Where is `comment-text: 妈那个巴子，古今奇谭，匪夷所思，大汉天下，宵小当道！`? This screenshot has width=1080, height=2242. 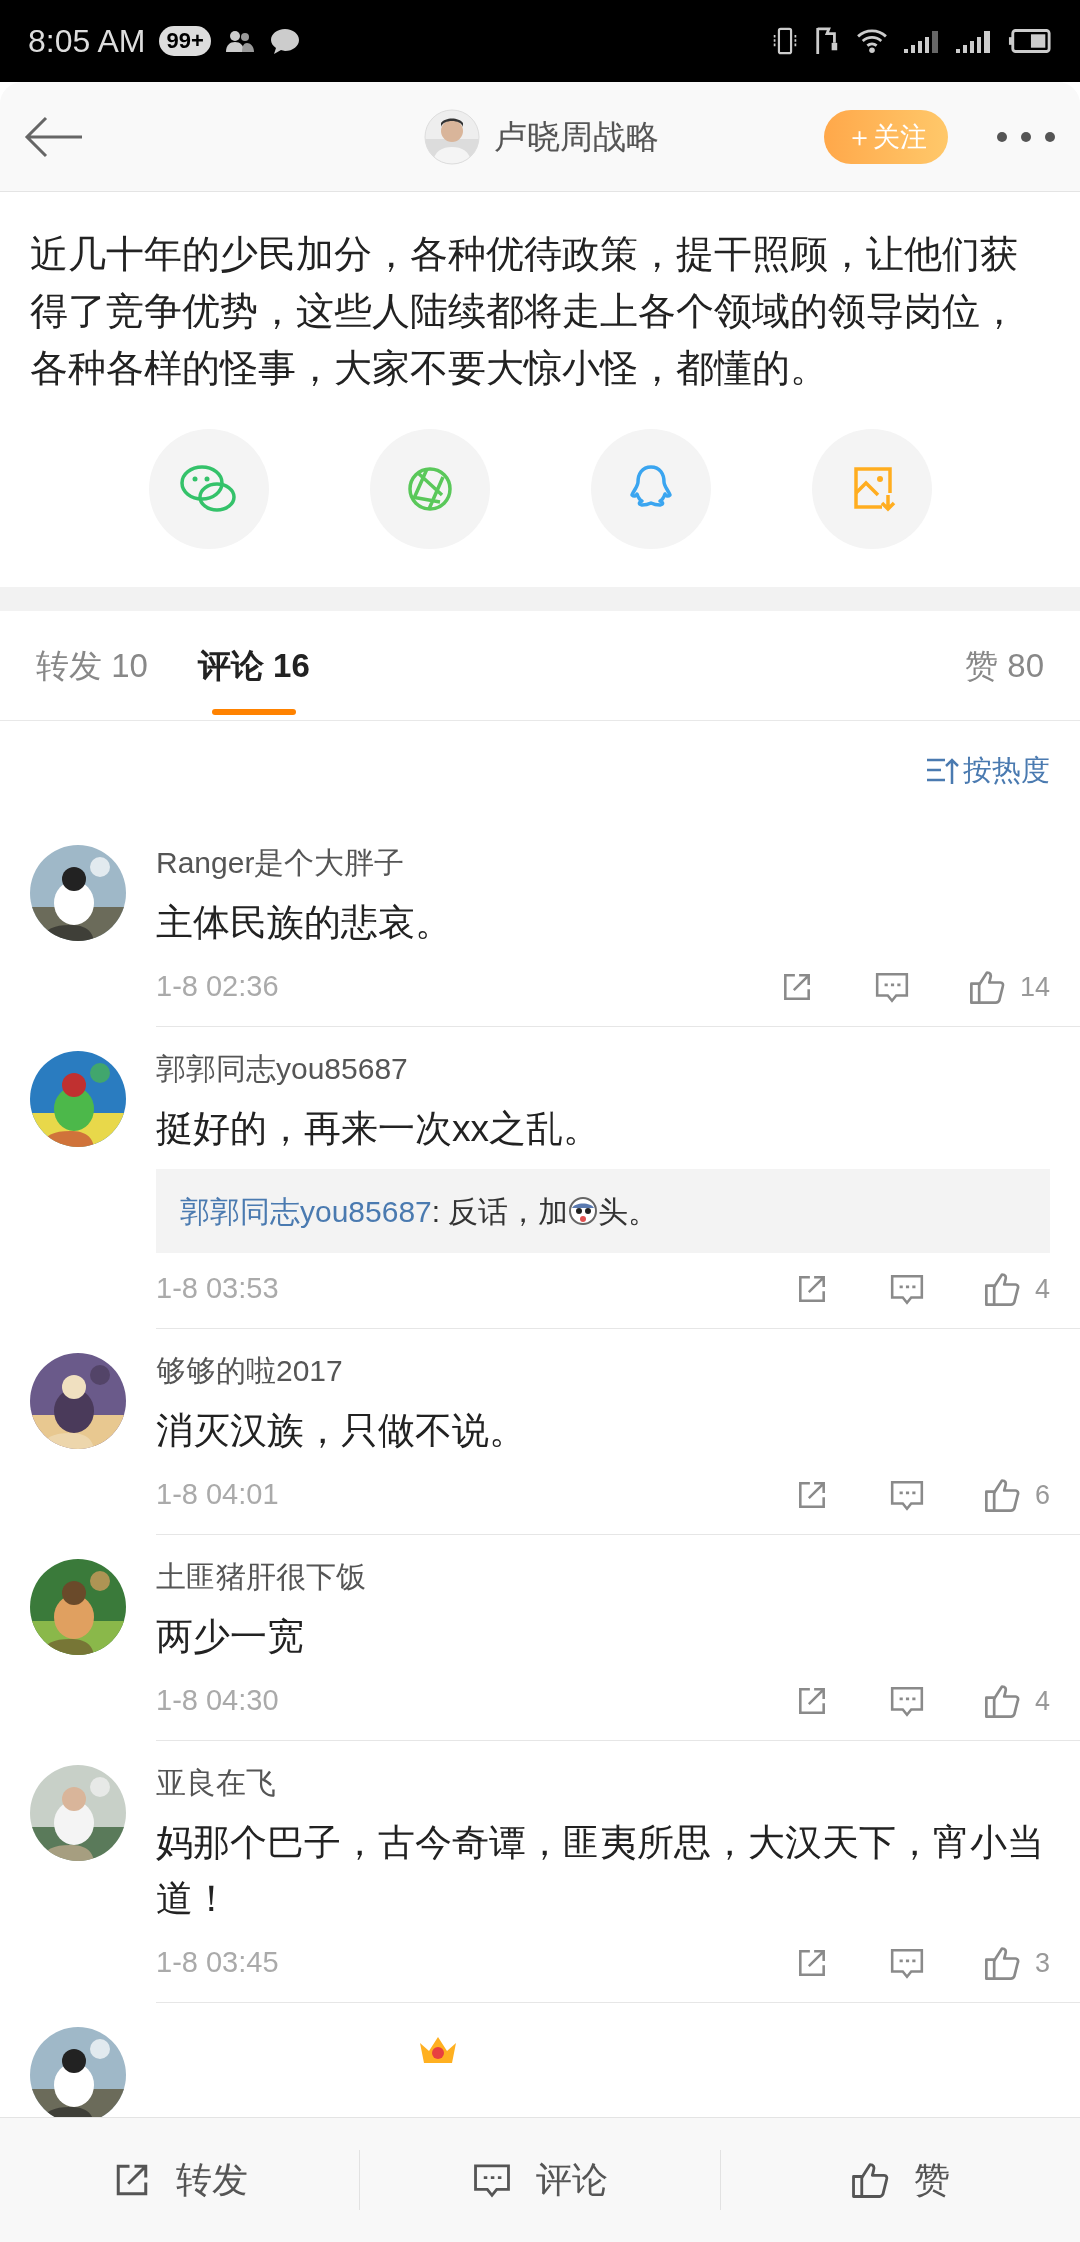
comment-text: 妈那个巴子，古今奇谭，匪夷所思，大汉天下，宵小当道！ is located at coordinates (600, 1871).